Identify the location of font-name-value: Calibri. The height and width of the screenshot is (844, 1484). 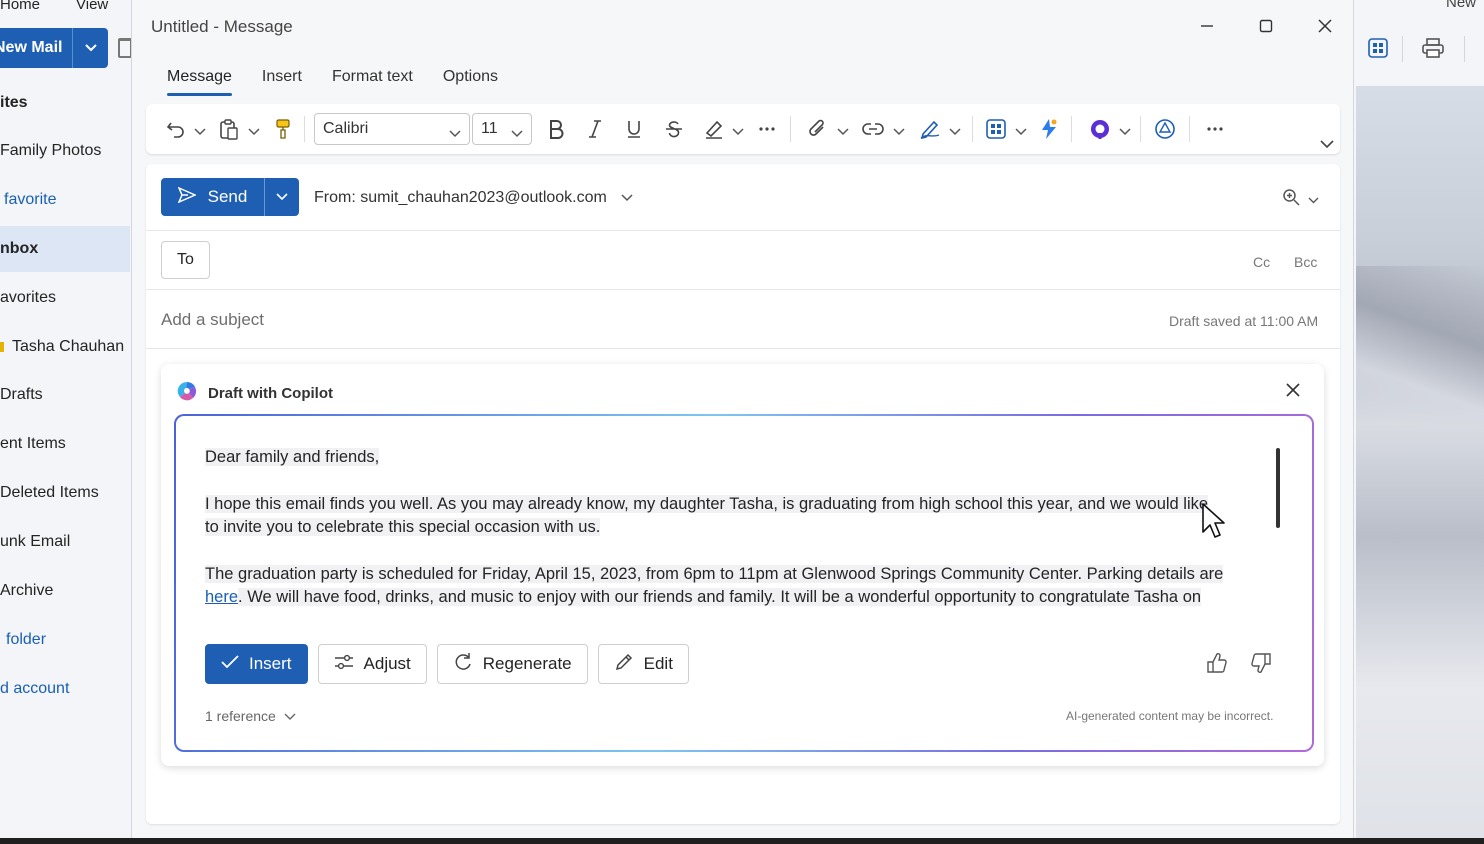
(346, 128).